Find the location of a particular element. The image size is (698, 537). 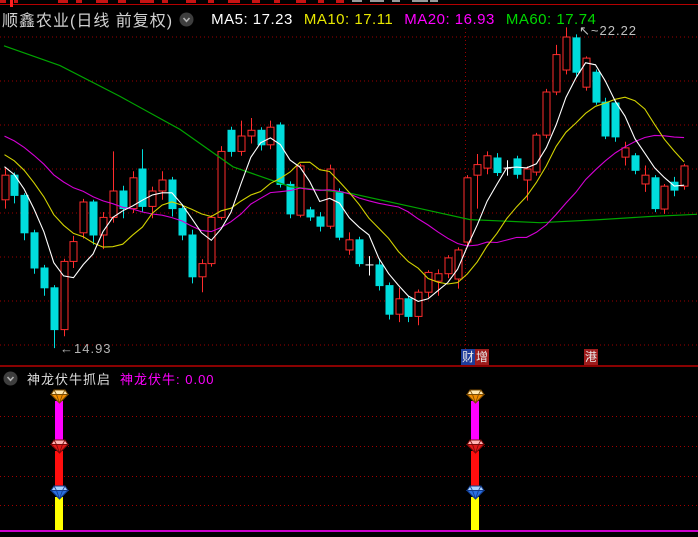

sub-indicator-header: 神龙伏牛抓启 神龙伏牛: 0.00 is located at coordinates (107, 378).